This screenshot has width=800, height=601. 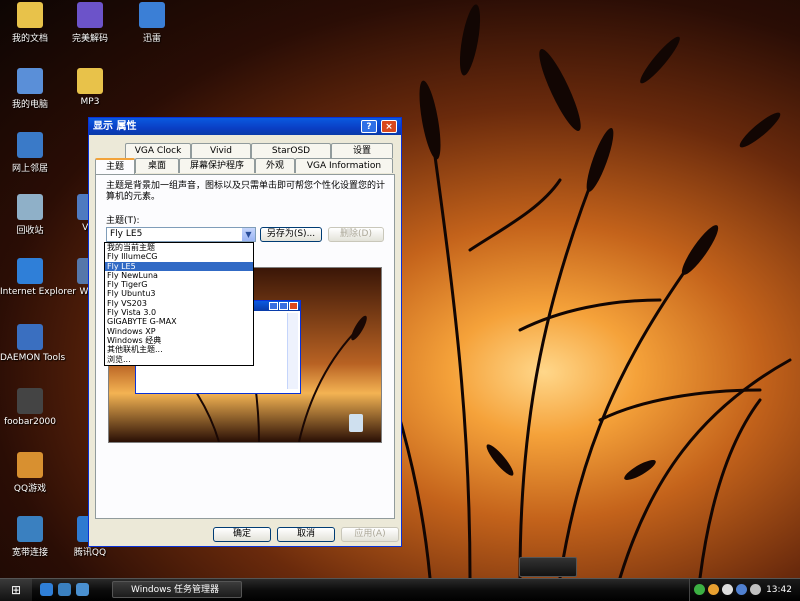 I want to click on task-label: Windows 任务管理器, so click(x=175, y=590).